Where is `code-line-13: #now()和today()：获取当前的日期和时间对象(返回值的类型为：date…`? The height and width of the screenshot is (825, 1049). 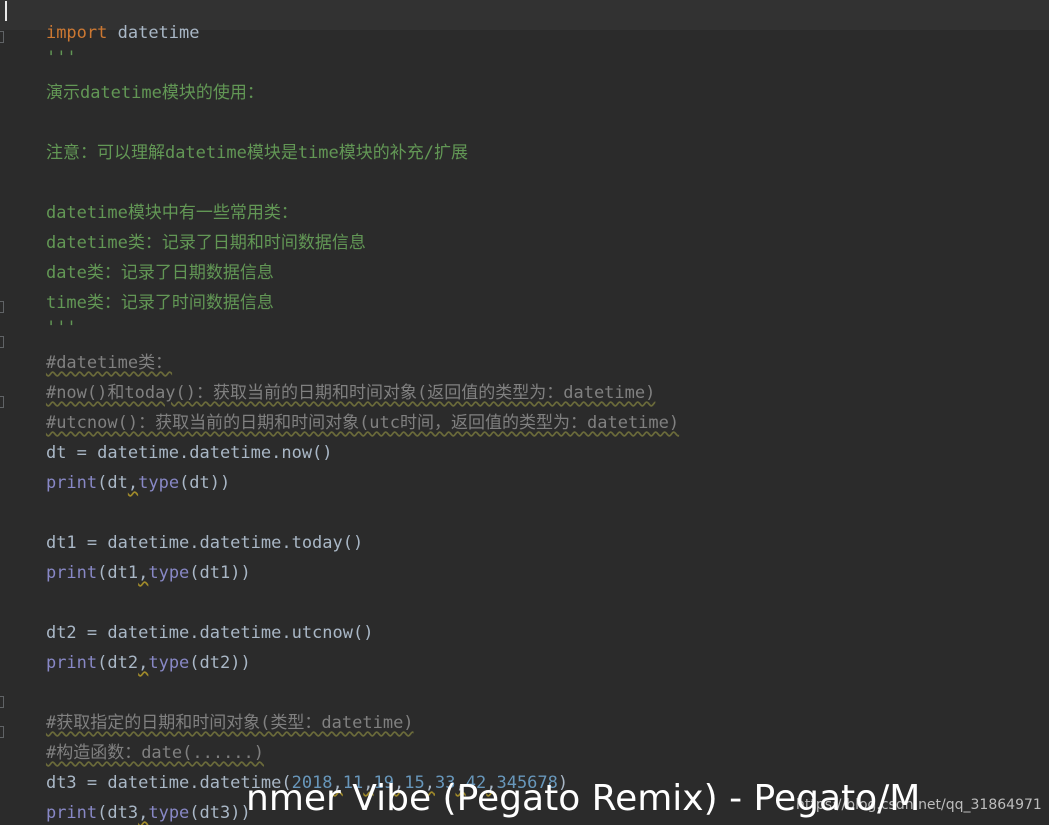 code-line-13: #now()和today()：获取当前的日期和时间对象(返回值的类型为：date… is located at coordinates (524, 381).